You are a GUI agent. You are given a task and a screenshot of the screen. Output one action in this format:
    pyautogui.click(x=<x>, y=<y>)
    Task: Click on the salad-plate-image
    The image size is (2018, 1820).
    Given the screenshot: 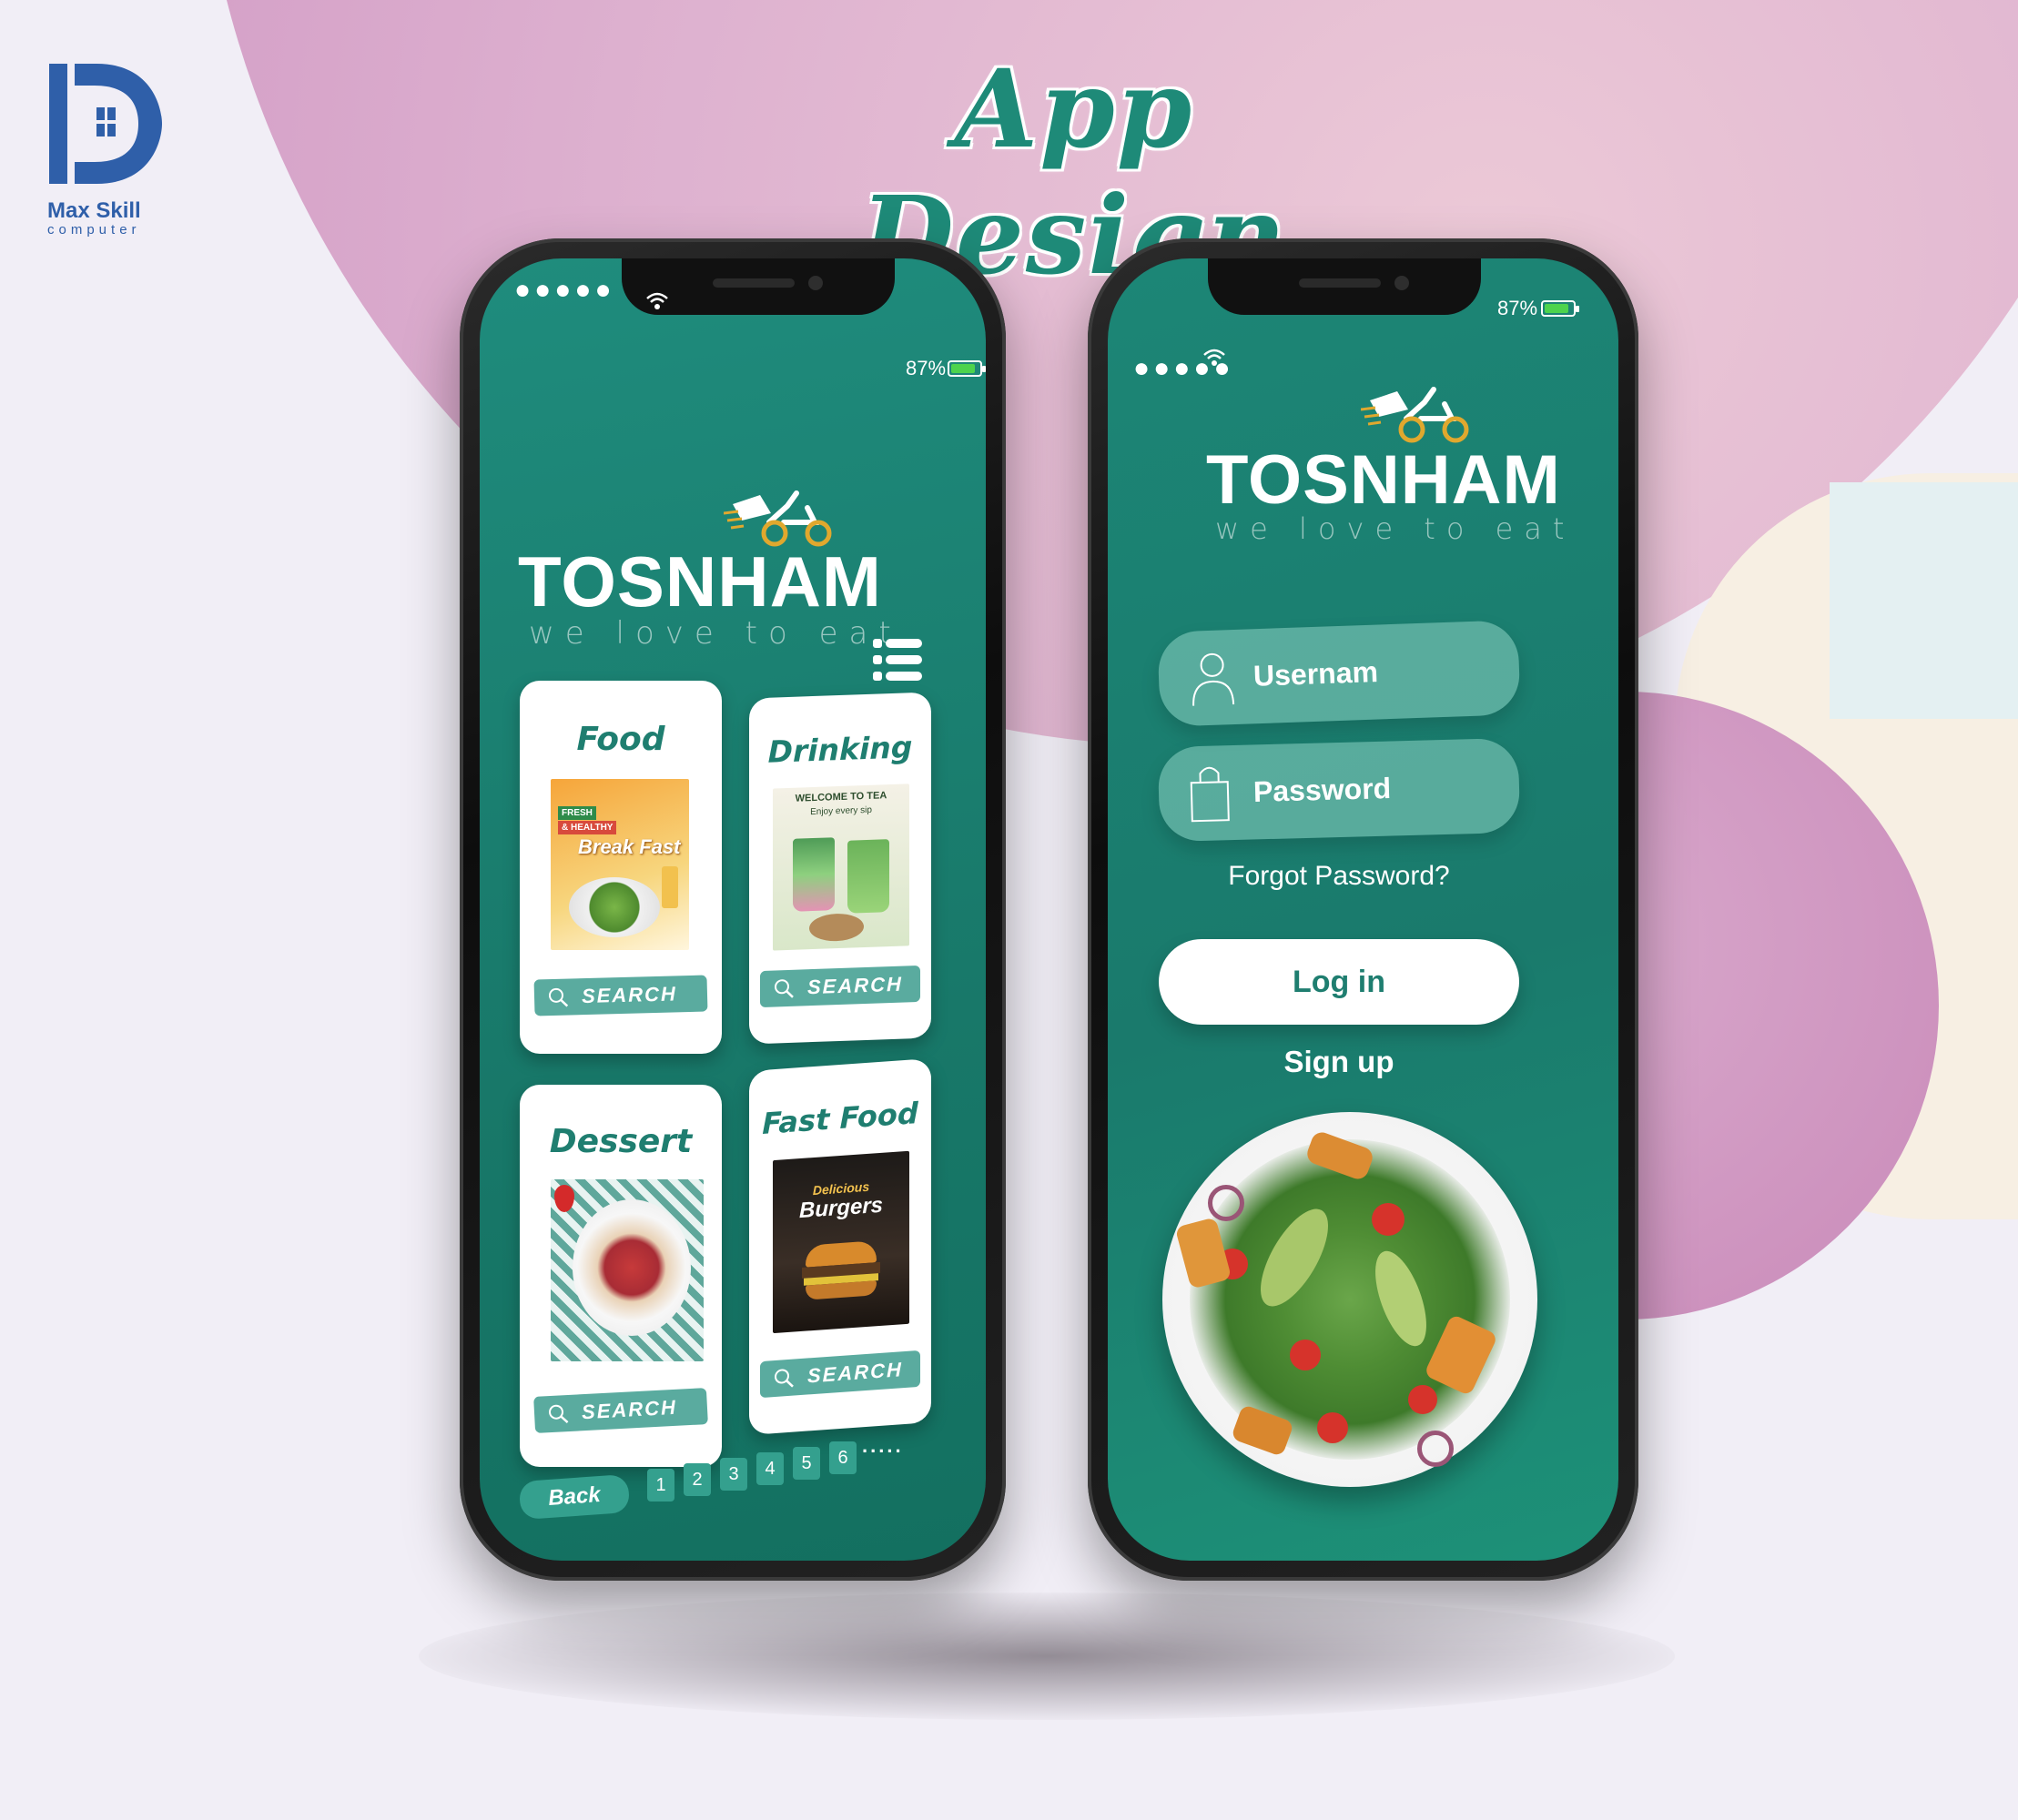 What is the action you would take?
    pyautogui.click(x=1349, y=1300)
    